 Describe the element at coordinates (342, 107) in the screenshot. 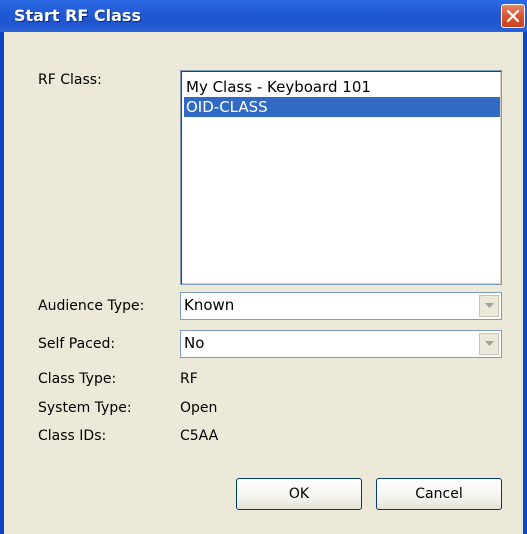

I see `list-item-selected: OID-CLASS` at that location.